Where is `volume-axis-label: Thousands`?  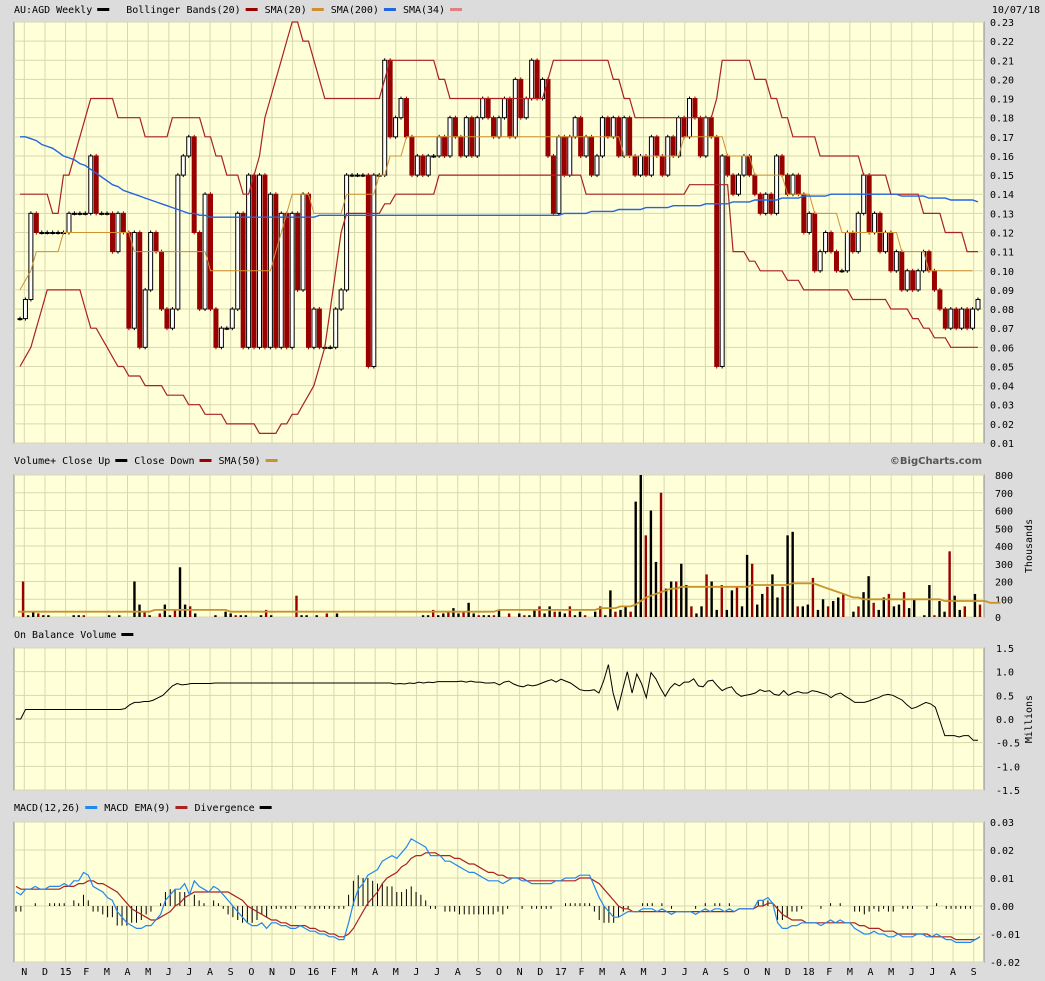 volume-axis-label: Thousands is located at coordinates (1029, 546).